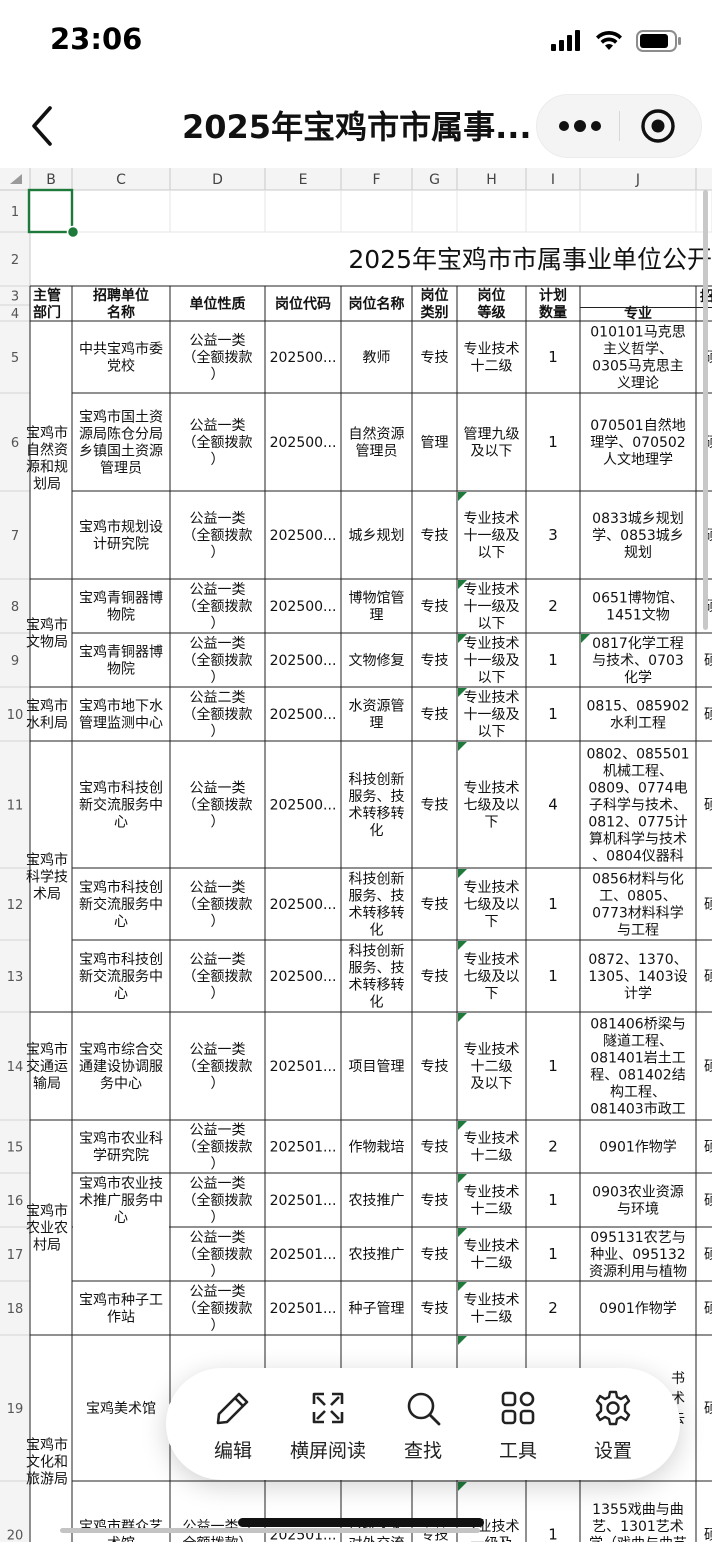 The height and width of the screenshot is (1542, 712). What do you see at coordinates (637, 1238) in the screenshot?
I see `cell-major: 095131农艺与` at bounding box center [637, 1238].